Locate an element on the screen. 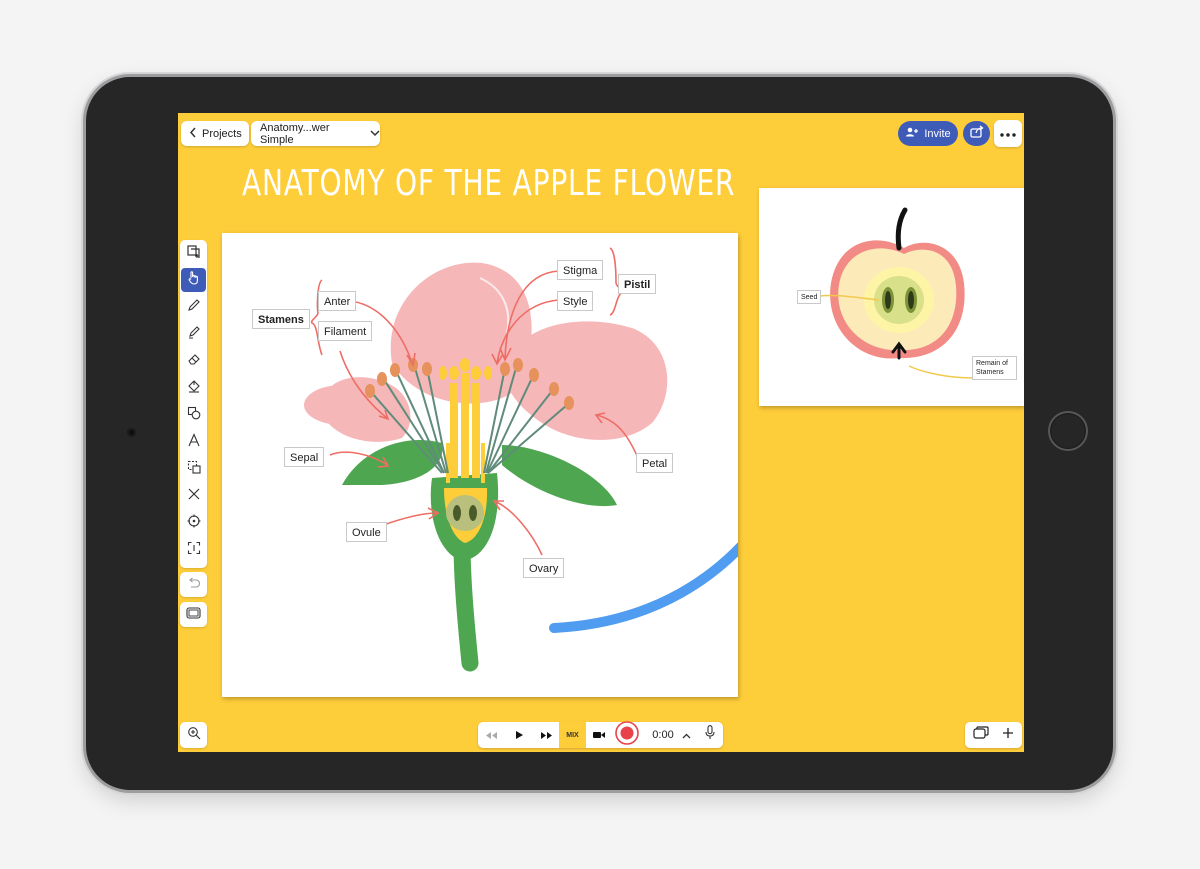  shapes-icon is located at coordinates (194, 415).